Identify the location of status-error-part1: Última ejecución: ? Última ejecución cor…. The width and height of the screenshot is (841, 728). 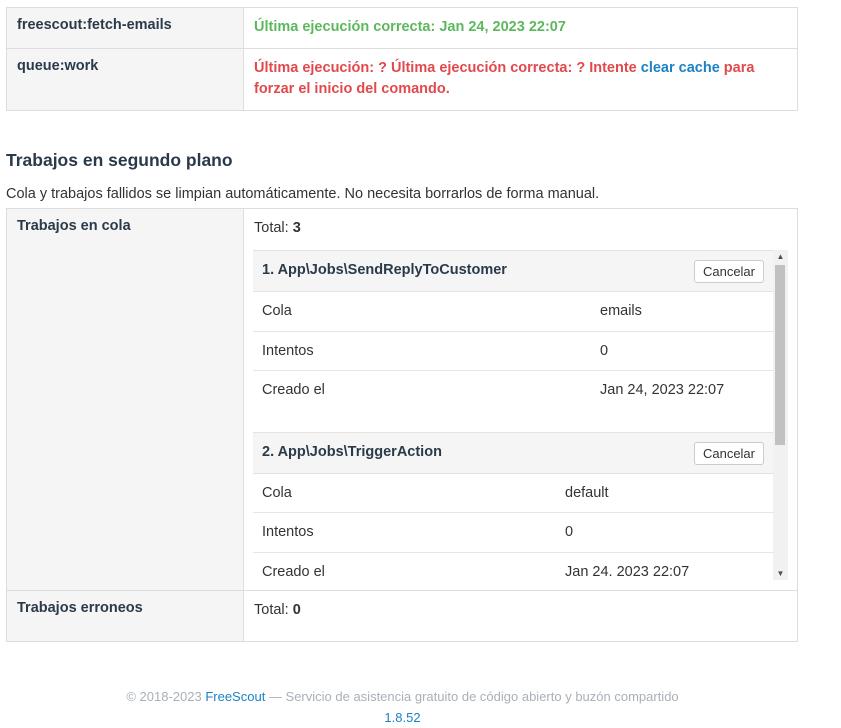
(447, 68).